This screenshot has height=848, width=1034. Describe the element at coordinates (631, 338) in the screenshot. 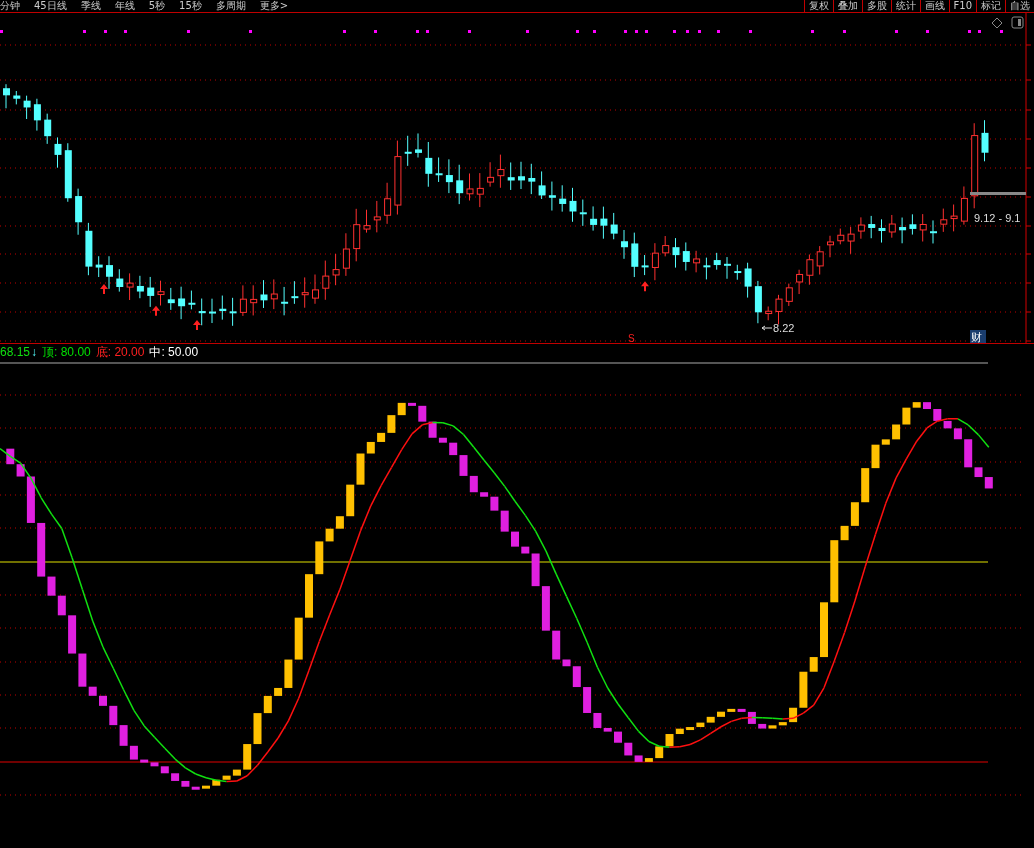

I see `sell-signal-label: S` at that location.